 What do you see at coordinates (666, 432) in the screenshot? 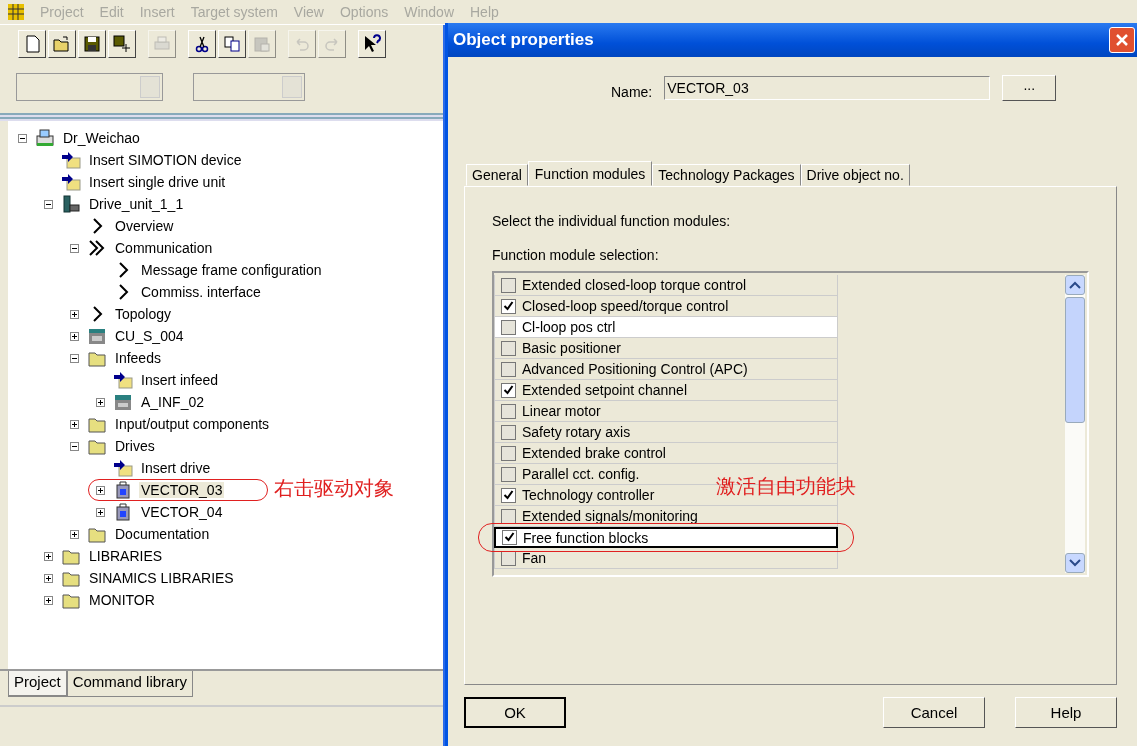
I see `list-row: Safety rotary axis` at bounding box center [666, 432].